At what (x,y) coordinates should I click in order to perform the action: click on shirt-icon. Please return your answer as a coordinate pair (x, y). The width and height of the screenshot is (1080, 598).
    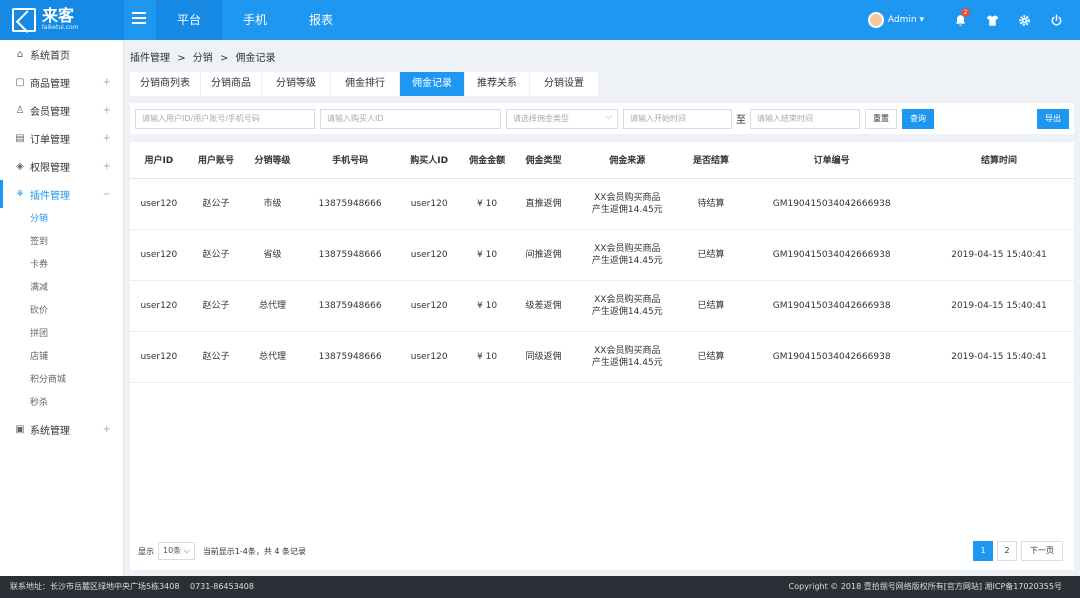
    Looking at the image, I should click on (992, 20).